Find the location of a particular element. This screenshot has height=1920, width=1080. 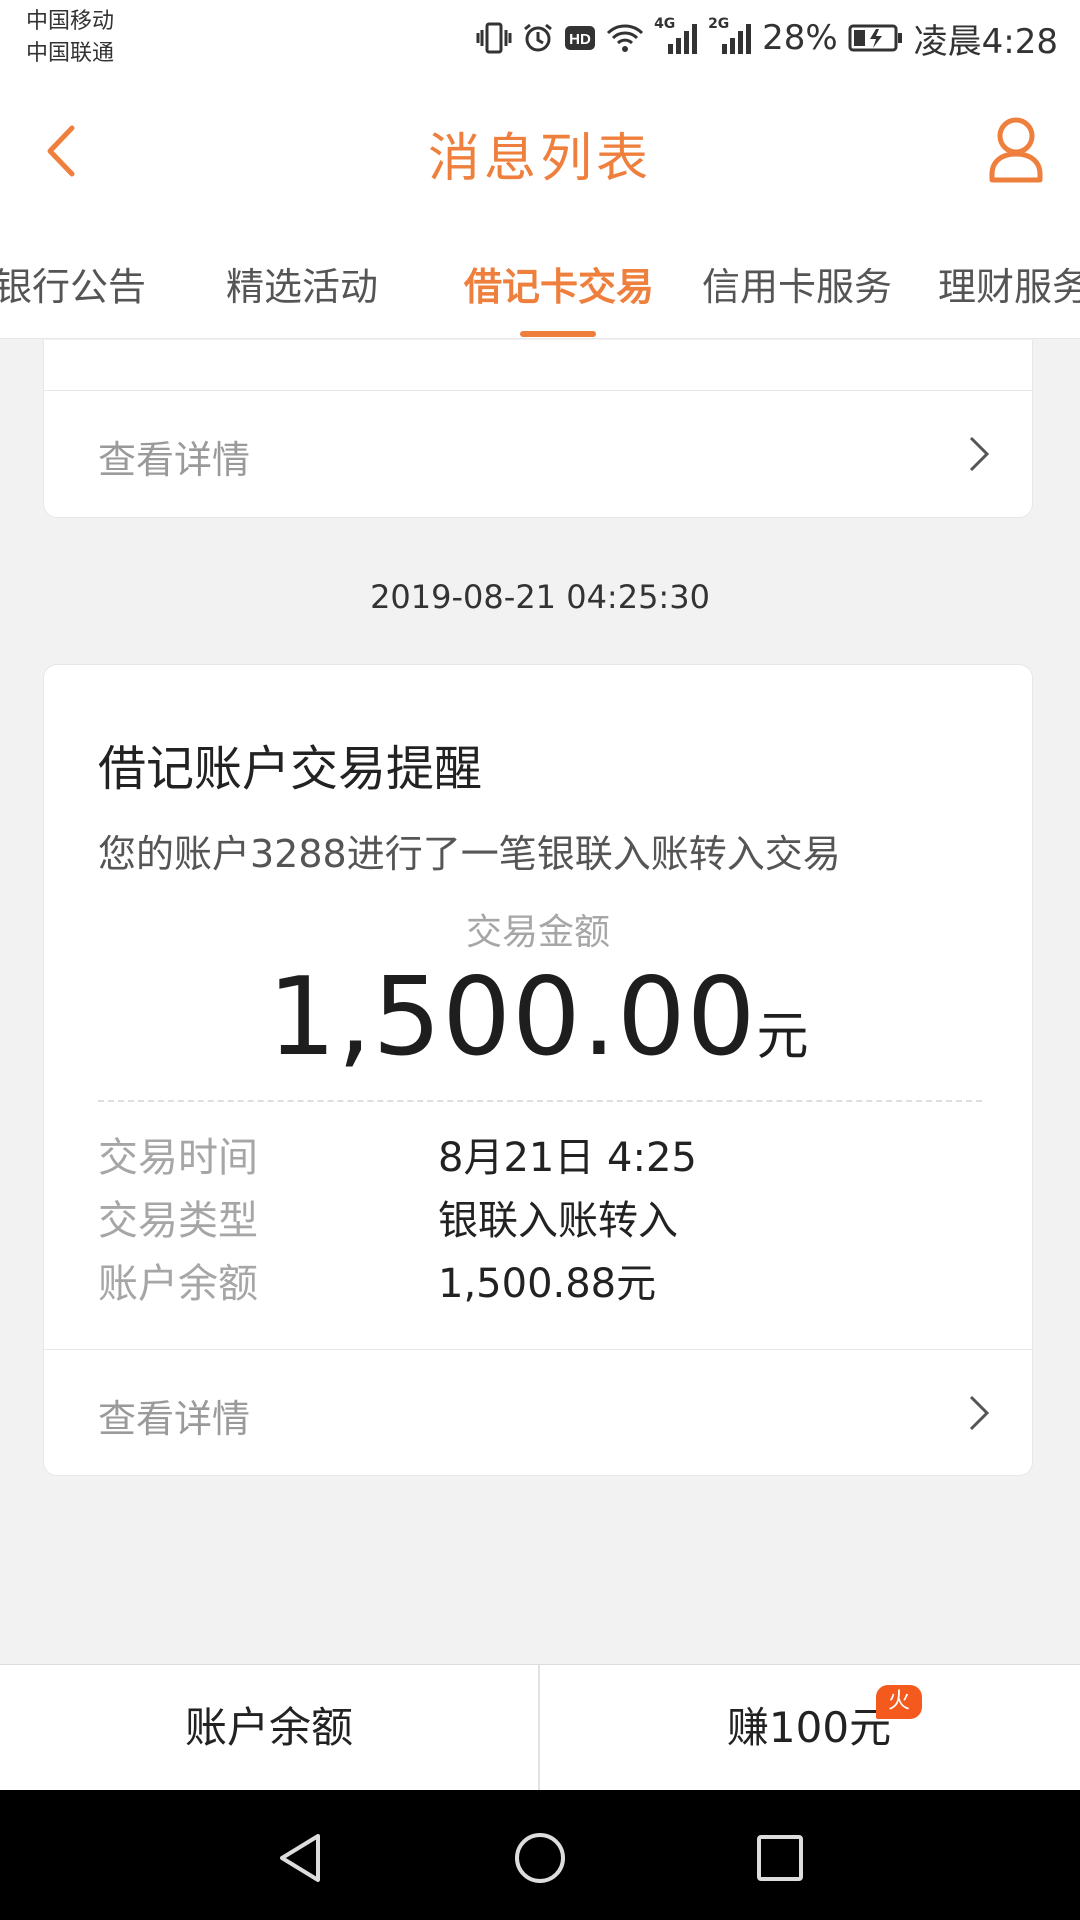

signal-icon: 4G is located at coordinates (676, 36).